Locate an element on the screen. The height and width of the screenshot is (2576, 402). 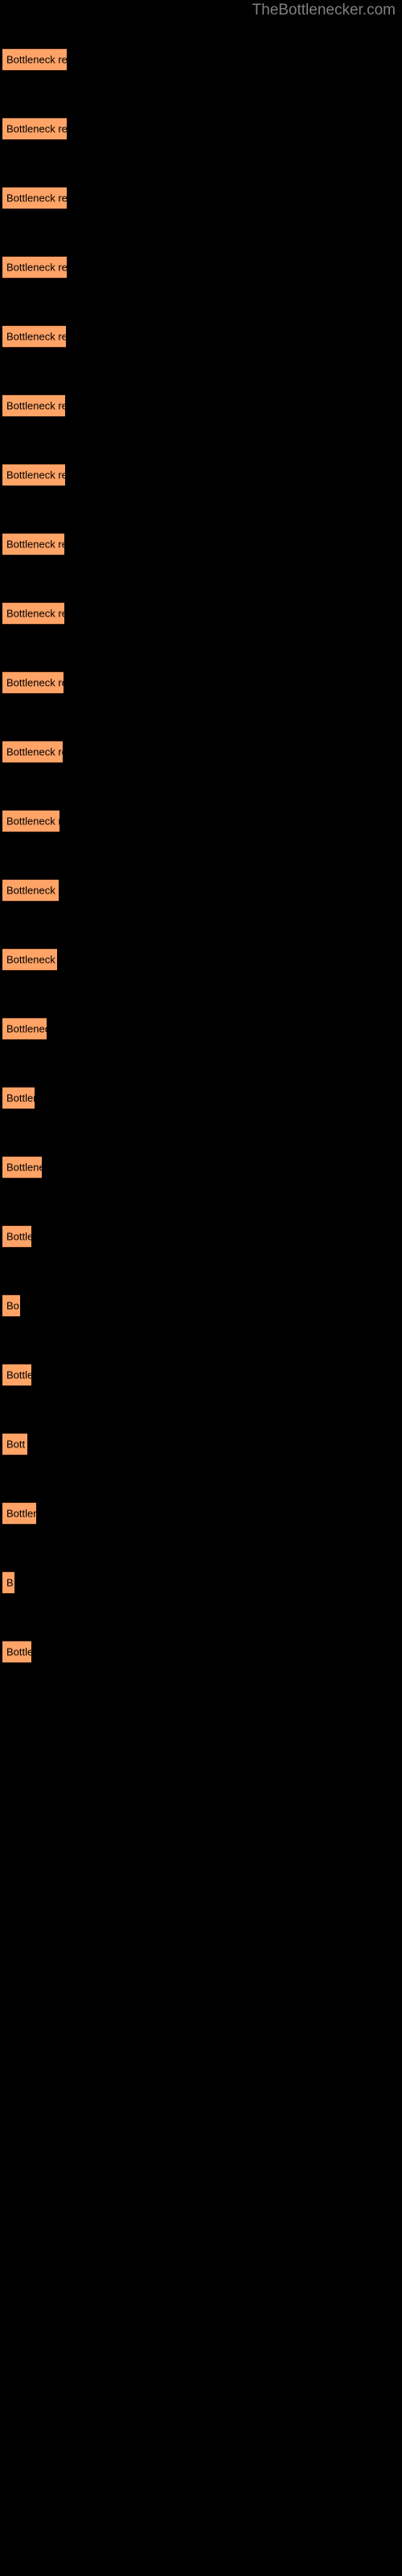
bar-label: Bottleneck is located at coordinates (24, 1167).